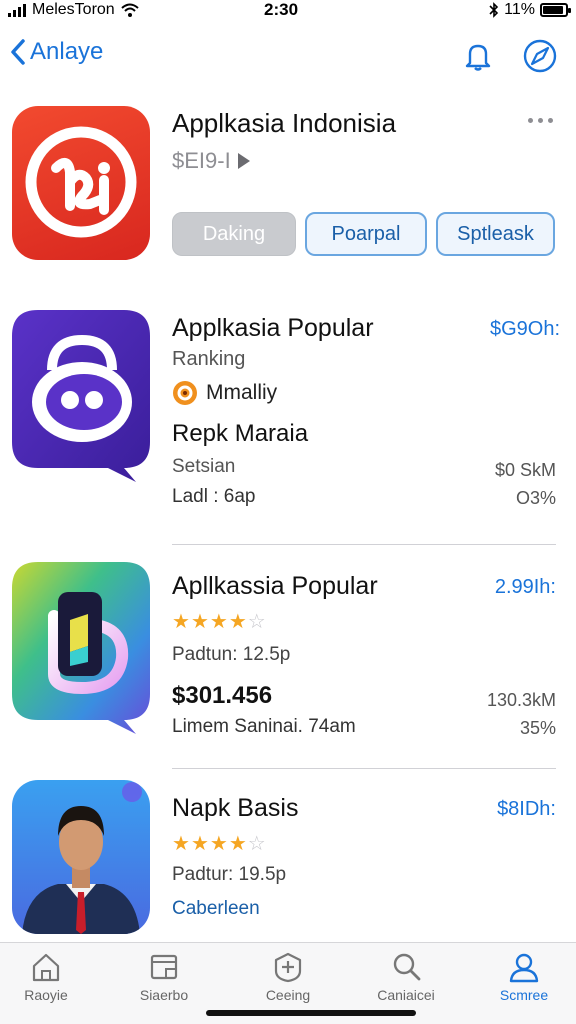 The width and height of the screenshot is (576, 1024). What do you see at coordinates (164, 995) in the screenshot?
I see `tab-window-label: Siaerbo` at bounding box center [164, 995].